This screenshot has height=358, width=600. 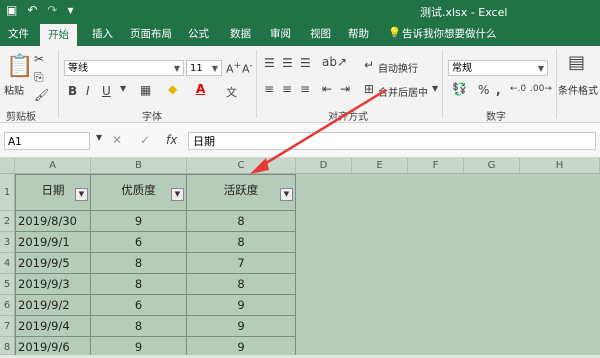 What do you see at coordinates (7, 192) in the screenshot?
I see `row-header-1: 1` at bounding box center [7, 192].